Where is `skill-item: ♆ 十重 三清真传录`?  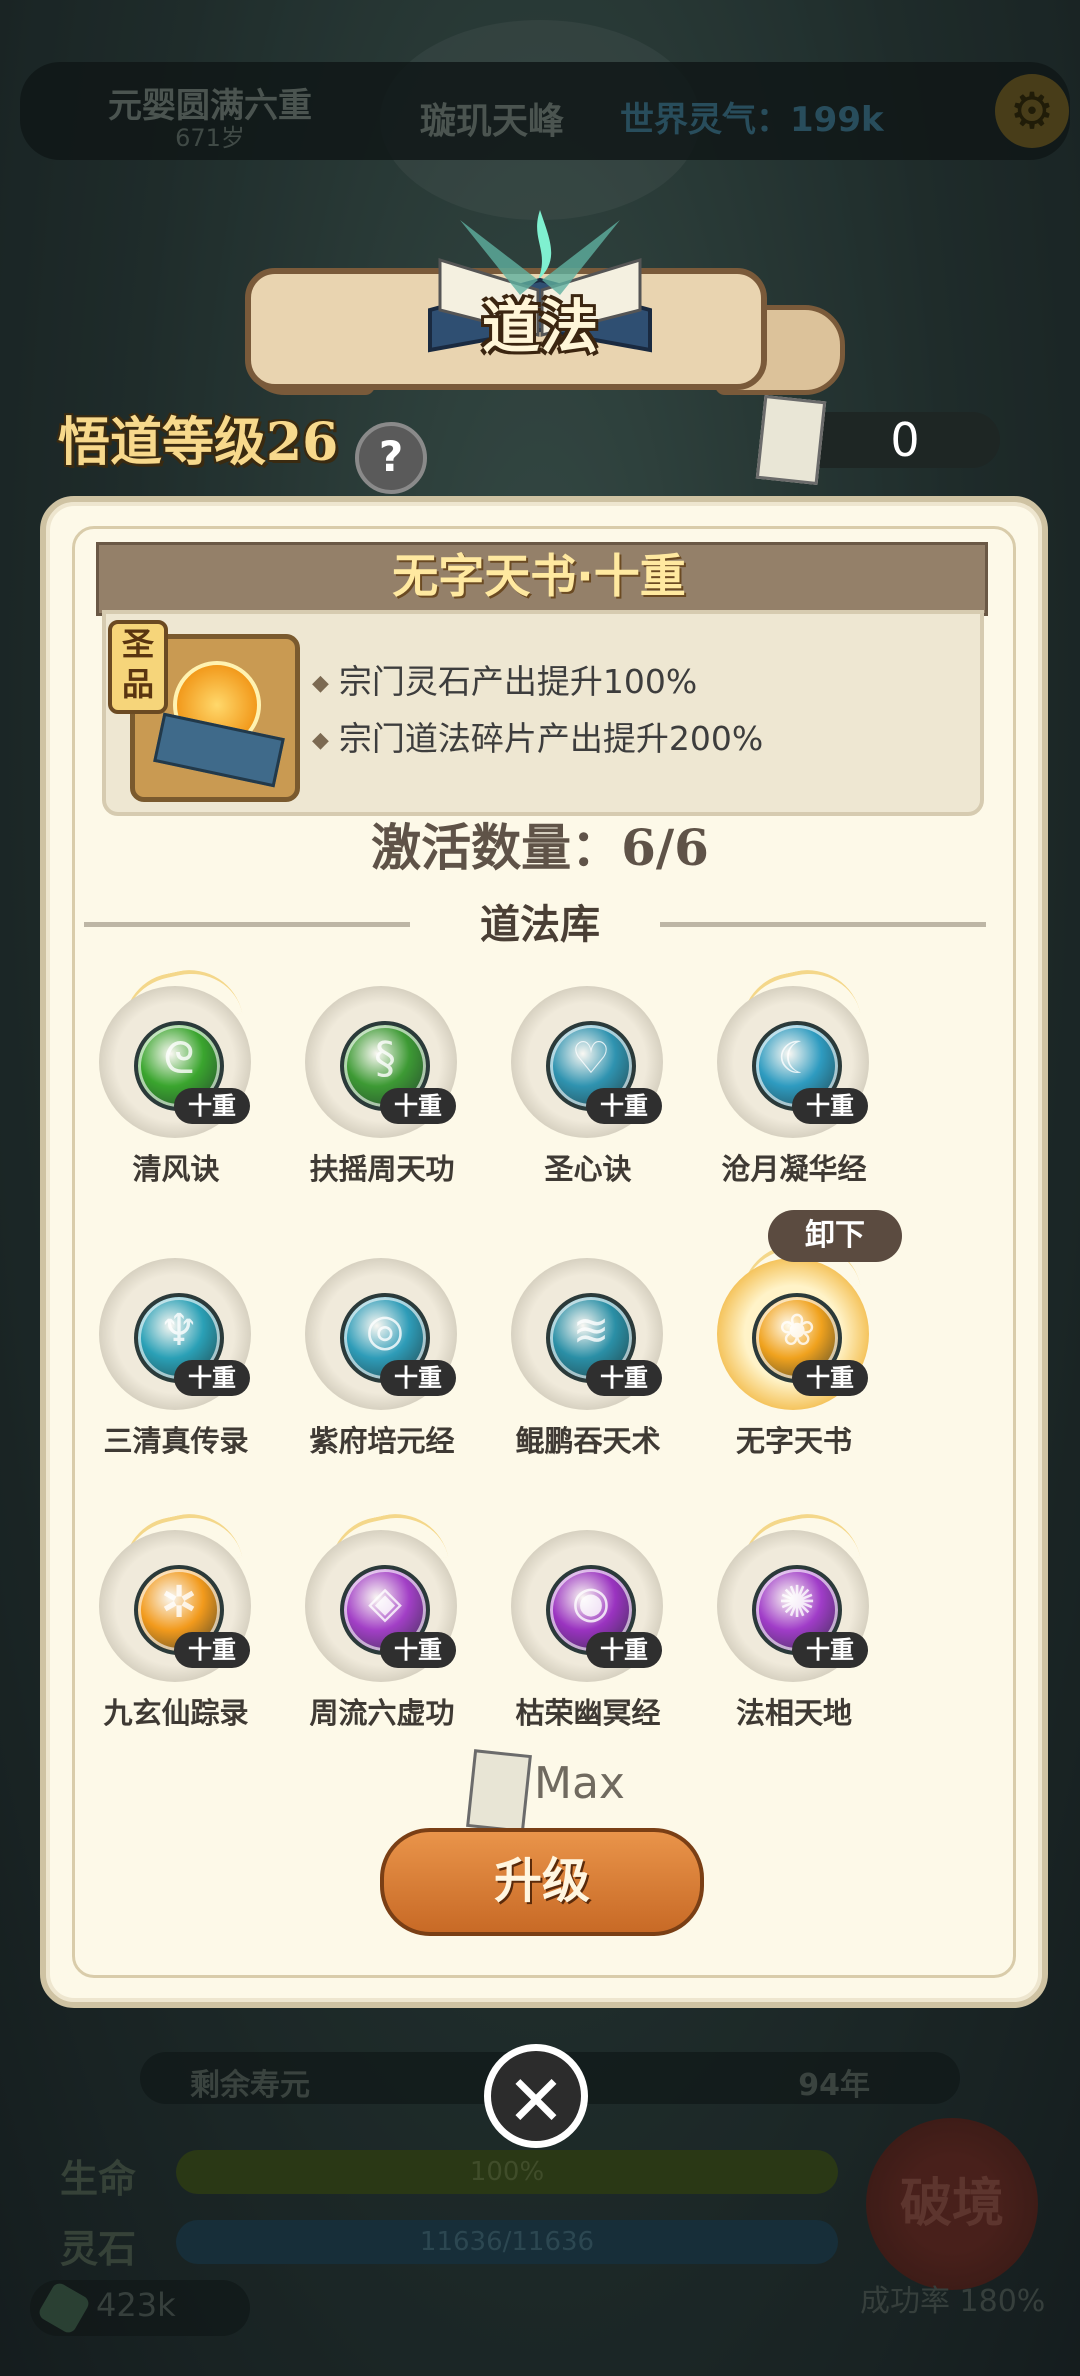 skill-item: ♆ 十重 三清真传录 is located at coordinates (176, 1350).